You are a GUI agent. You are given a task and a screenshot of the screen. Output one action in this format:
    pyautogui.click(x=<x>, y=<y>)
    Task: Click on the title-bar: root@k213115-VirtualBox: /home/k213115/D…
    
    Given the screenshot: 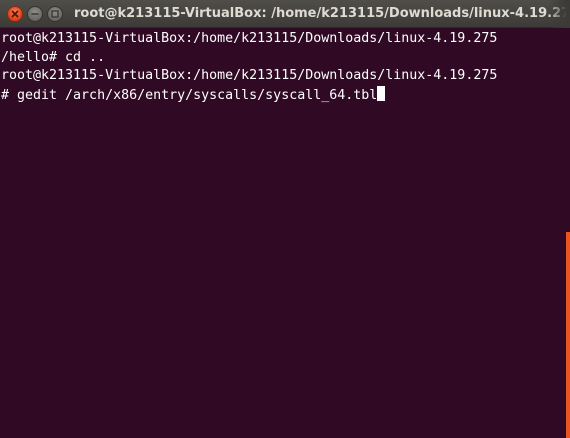 What is the action you would take?
    pyautogui.click(x=285, y=14)
    